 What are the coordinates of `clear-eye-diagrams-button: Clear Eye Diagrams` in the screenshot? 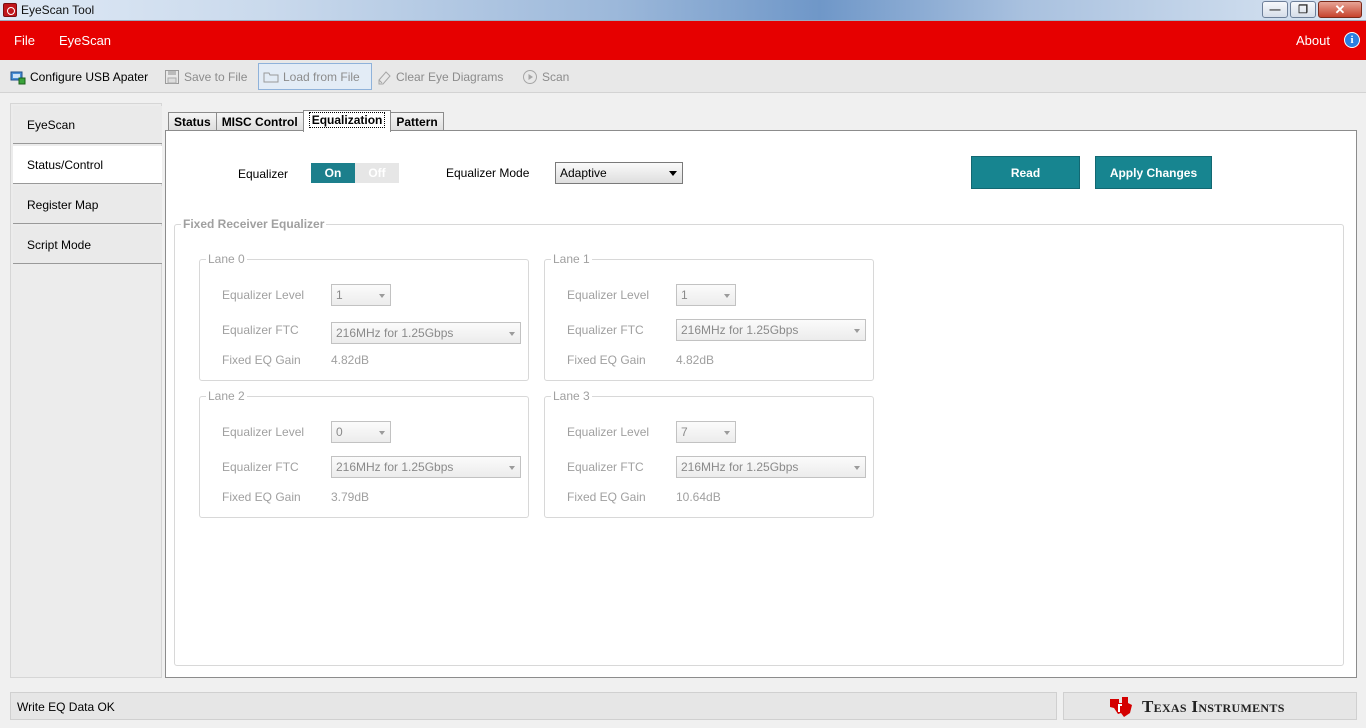 It's located at (439, 76).